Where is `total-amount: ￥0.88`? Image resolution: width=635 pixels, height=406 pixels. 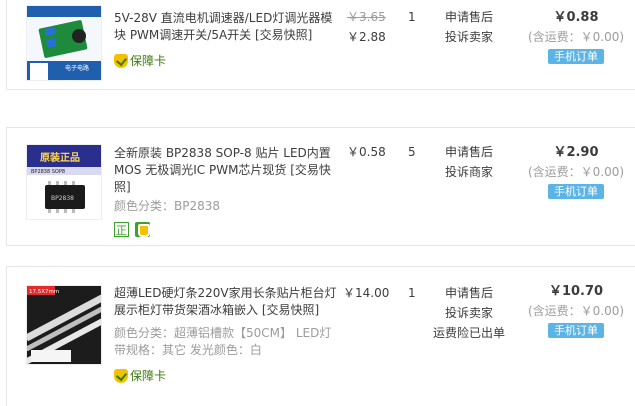
total-amount: ￥0.88 is located at coordinates (576, 17).